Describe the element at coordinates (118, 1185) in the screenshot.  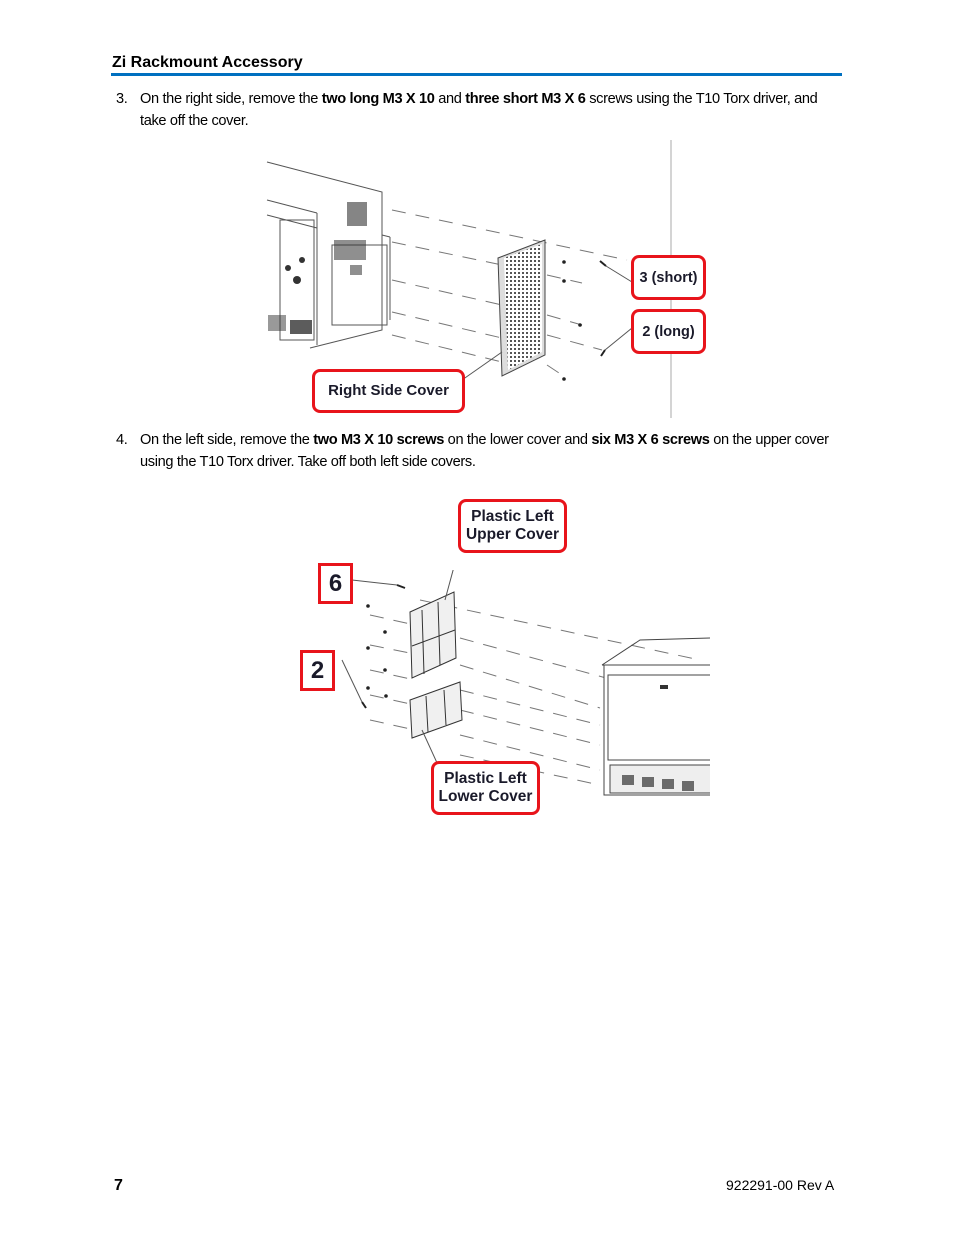
I see `page-number: 7` at that location.